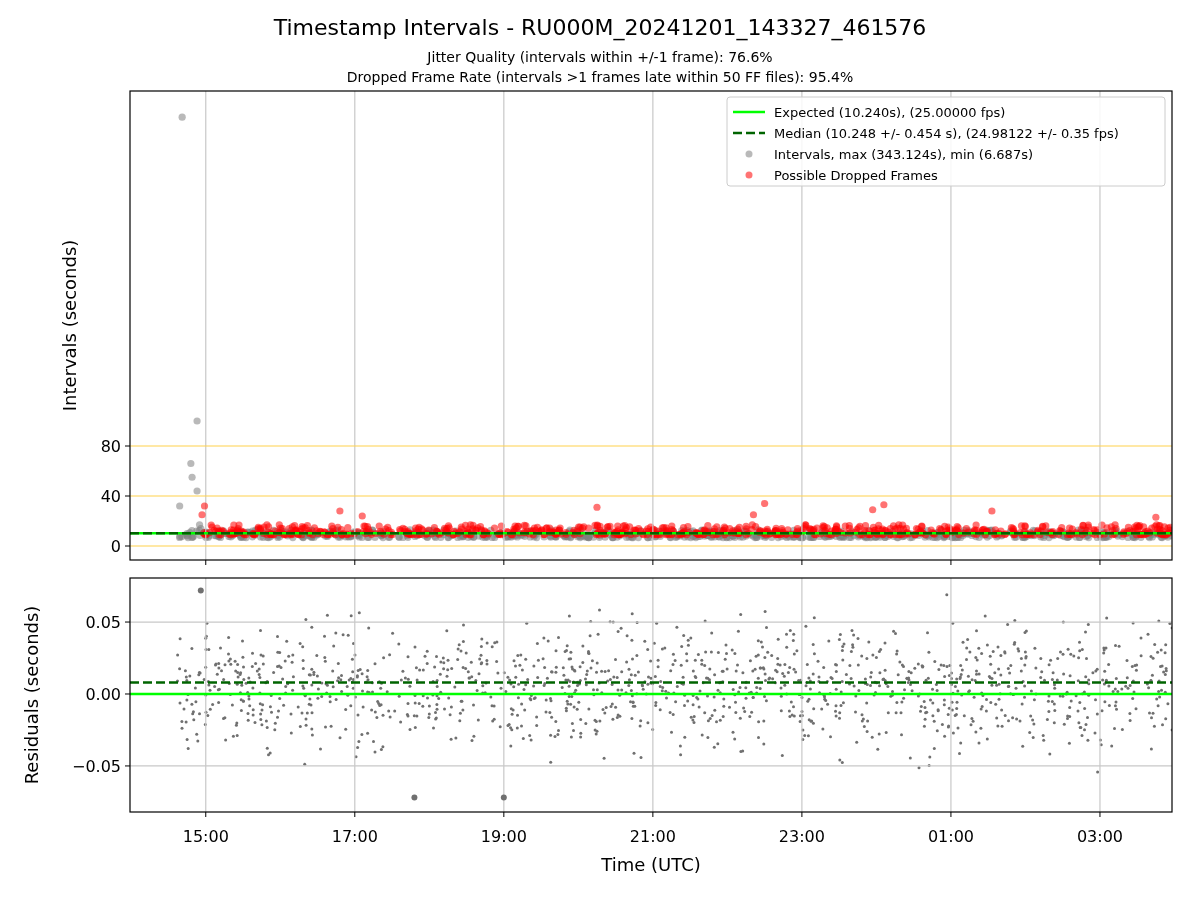 The width and height of the screenshot is (1200, 900). I want to click on y-tick-label: 80, so click(110, 446).